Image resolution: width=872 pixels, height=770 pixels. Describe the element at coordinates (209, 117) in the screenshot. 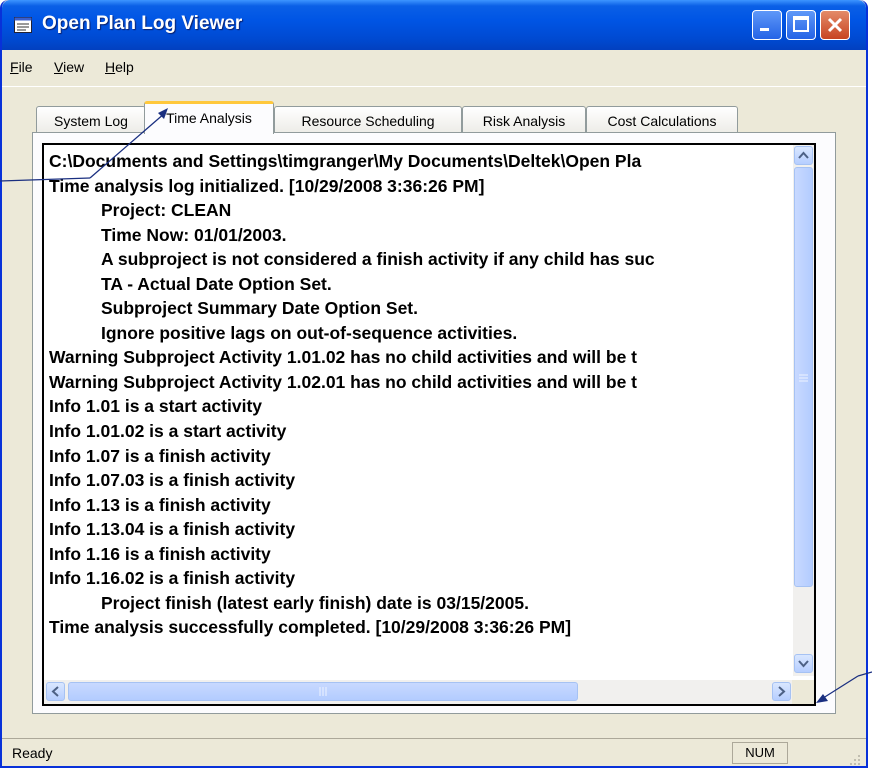

I see `tab-time-analysis: Time Analysis` at that location.